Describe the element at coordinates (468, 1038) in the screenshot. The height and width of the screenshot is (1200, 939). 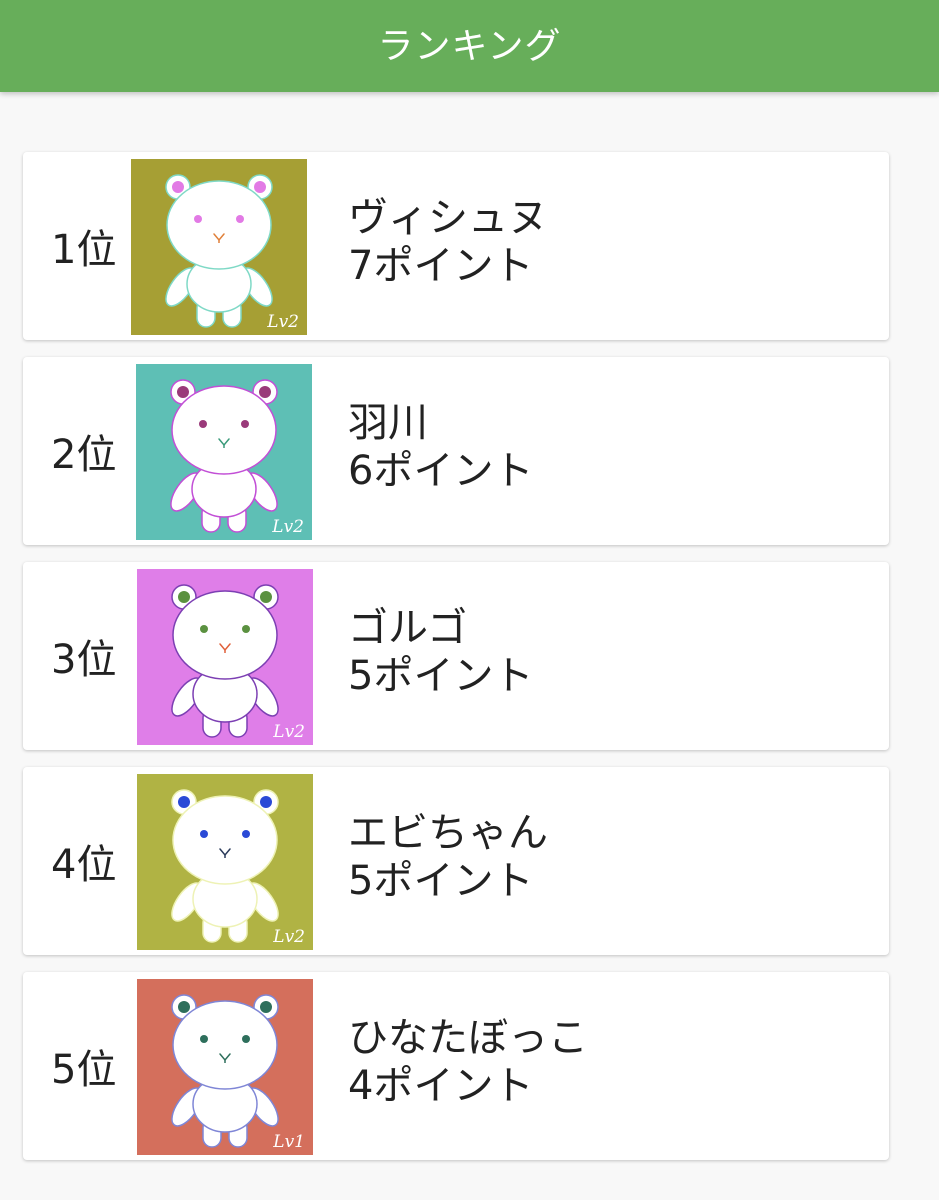
I see `player-name: ひなたぼっこ` at that location.